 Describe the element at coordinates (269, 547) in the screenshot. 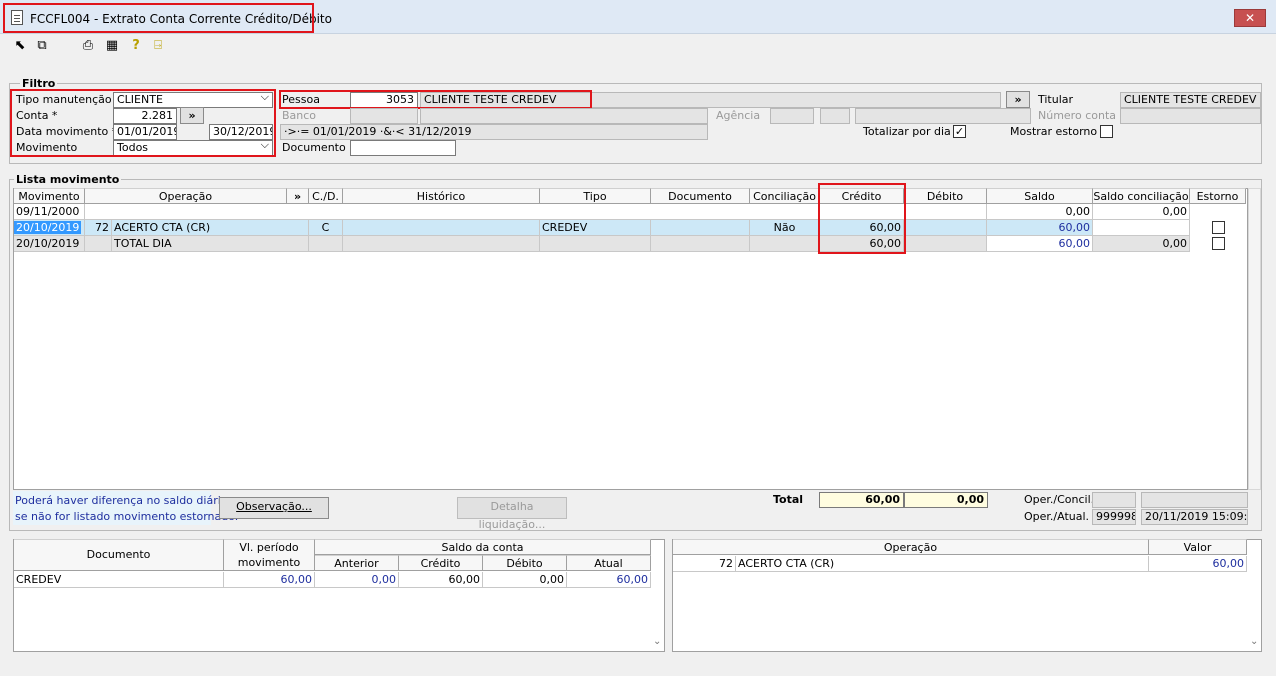

I see `resumo-col-vl-line1: Vl. período` at that location.